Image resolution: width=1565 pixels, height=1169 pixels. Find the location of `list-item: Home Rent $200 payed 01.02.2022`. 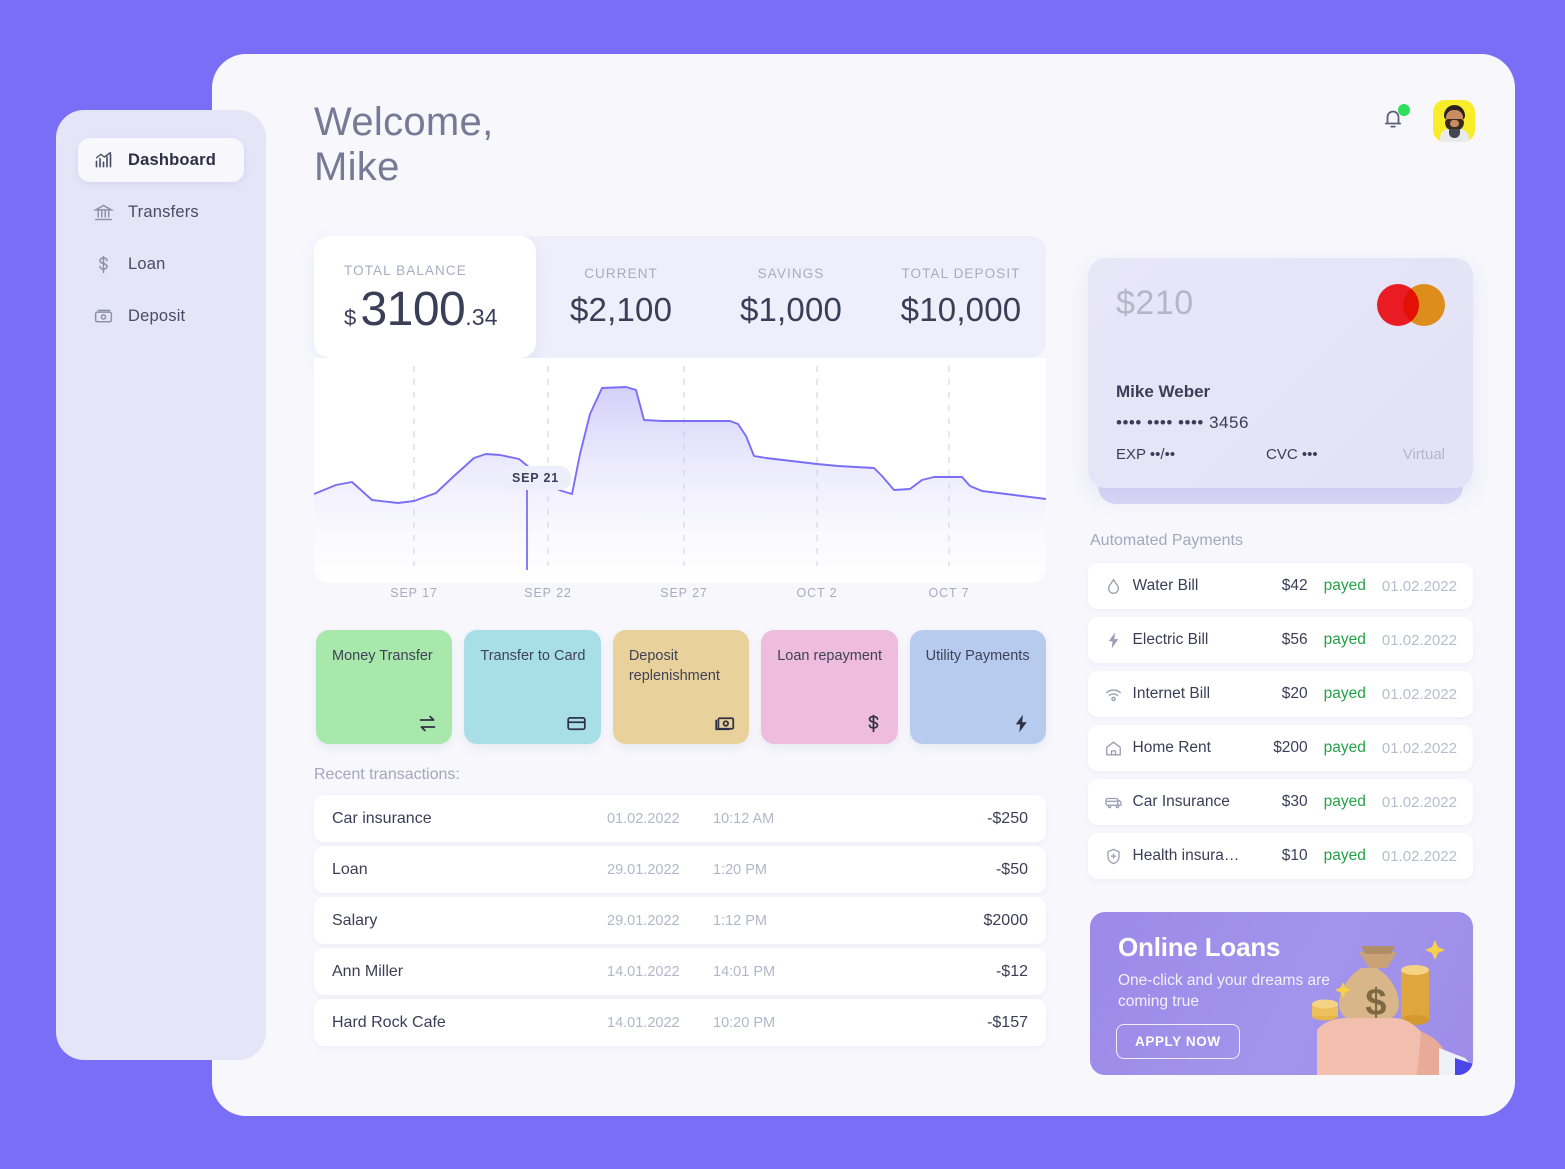

list-item: Home Rent $200 payed 01.02.2022 is located at coordinates (1280, 748).